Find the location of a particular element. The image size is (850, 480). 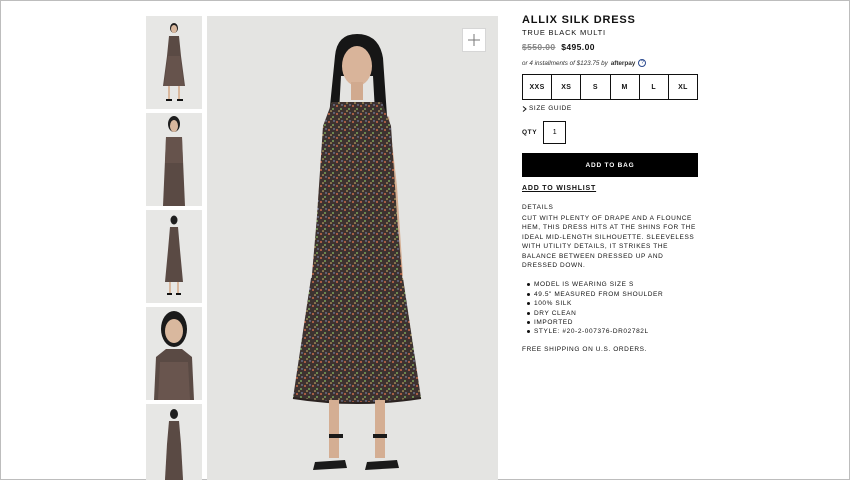

thumbnail-closeup is located at coordinates (174, 353).